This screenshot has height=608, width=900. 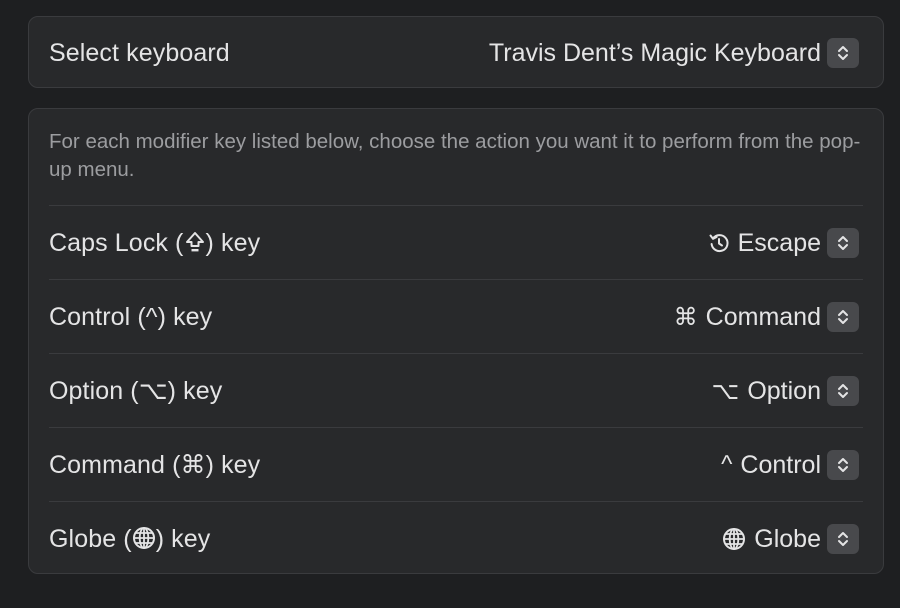 I want to click on modifier-row-globe: Globe () key Globe, so click(x=456, y=539).